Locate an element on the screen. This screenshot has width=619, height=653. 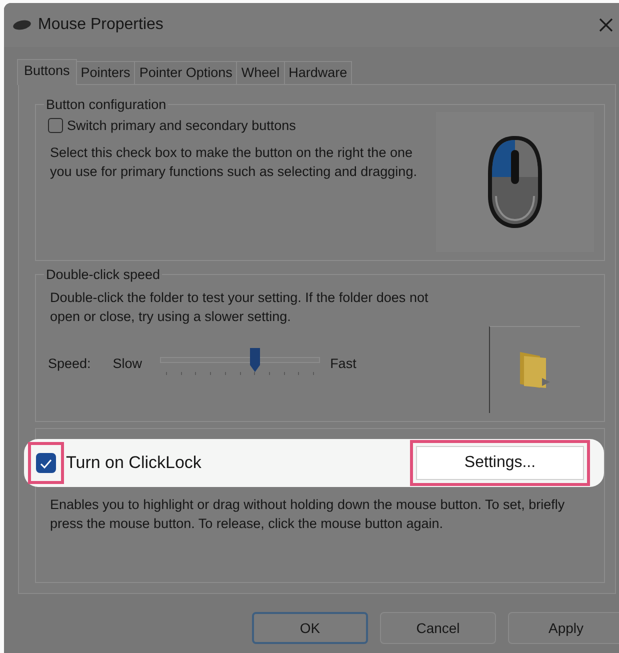
slow-label: Slow is located at coordinates (127, 363).